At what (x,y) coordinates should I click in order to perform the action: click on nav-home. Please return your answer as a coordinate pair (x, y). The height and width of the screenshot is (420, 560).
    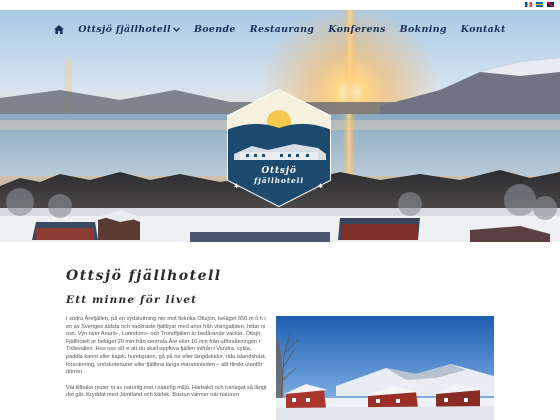
    Looking at the image, I should click on (59, 29).